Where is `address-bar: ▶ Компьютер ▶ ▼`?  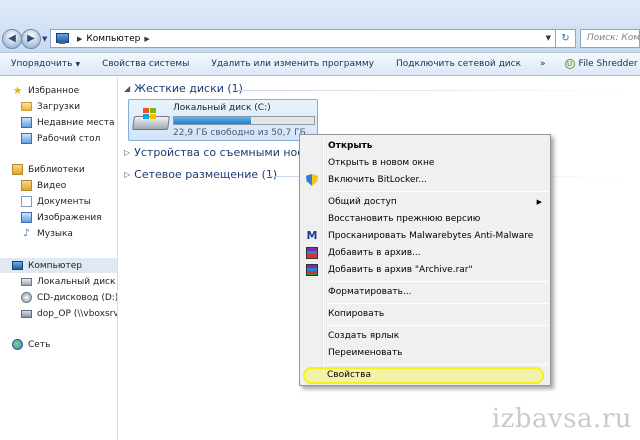
address-bar: ▶ Компьютер ▶ ▼ is located at coordinates (303, 38).